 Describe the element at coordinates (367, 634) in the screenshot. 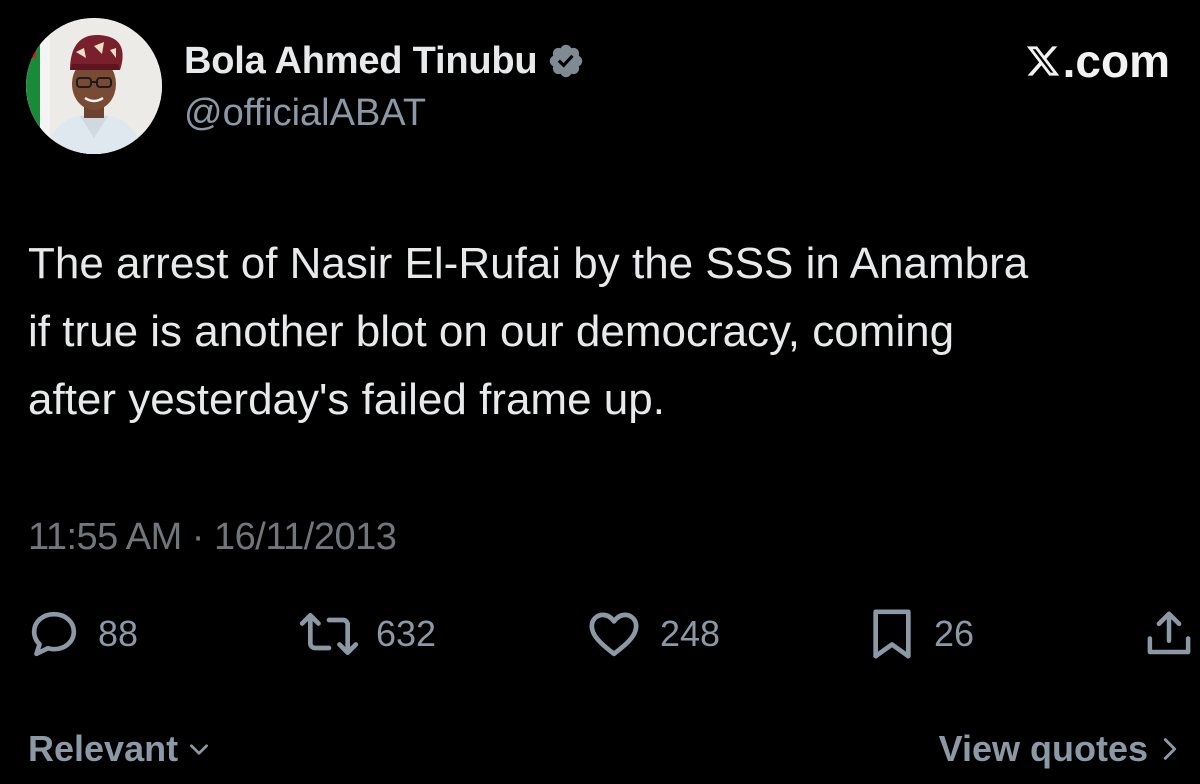

I see `repost-button: 632` at that location.